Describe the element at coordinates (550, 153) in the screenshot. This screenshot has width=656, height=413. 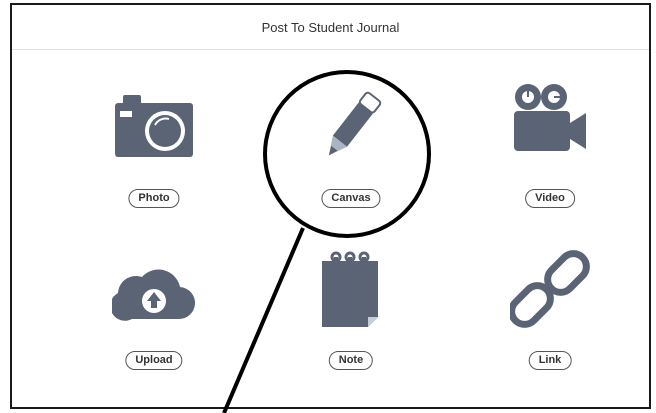
I see `video-option: Video` at that location.